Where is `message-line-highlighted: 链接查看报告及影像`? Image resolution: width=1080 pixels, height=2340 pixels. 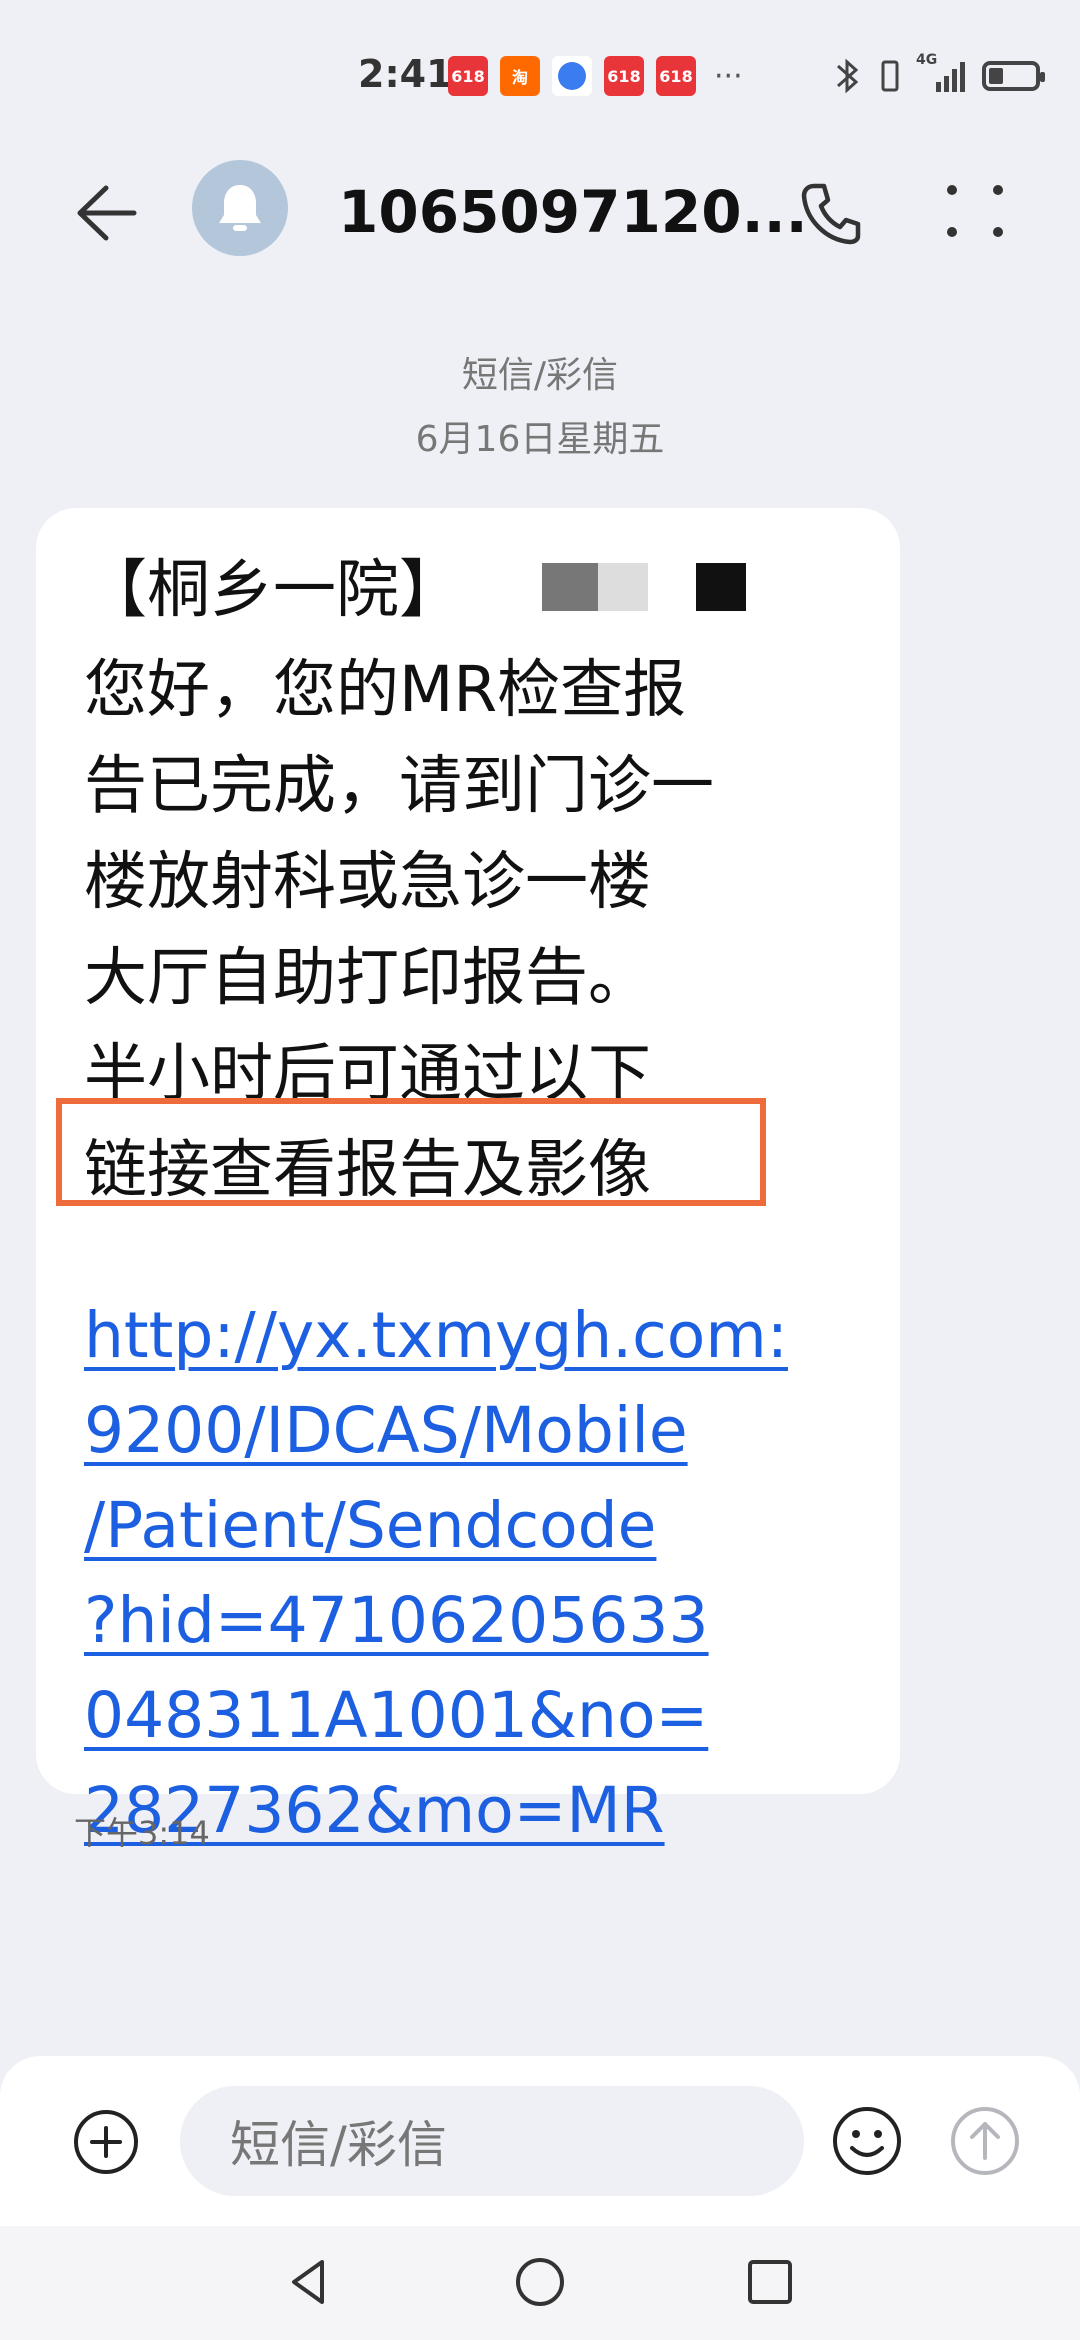 message-line-highlighted: 链接查看报告及影像 is located at coordinates (367, 1169).